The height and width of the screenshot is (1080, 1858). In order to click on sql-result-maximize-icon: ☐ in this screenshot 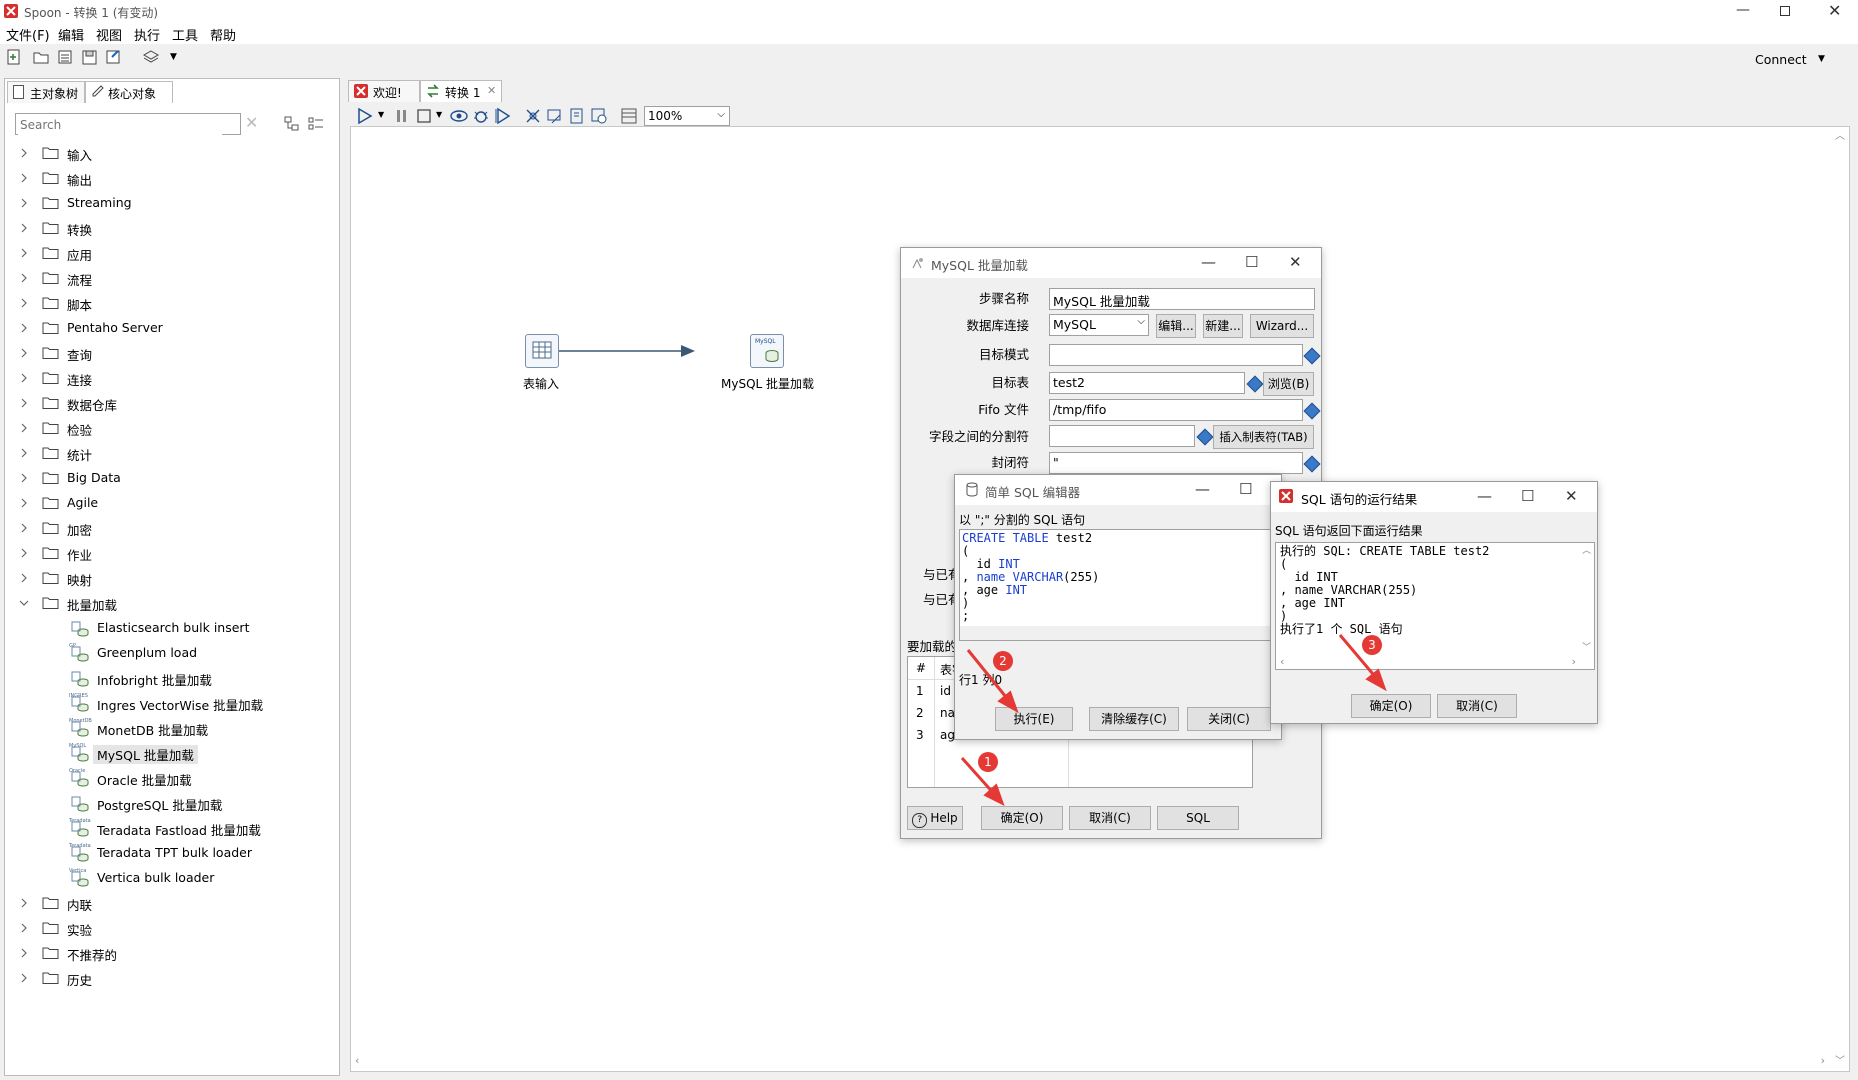, I will do `click(1527, 496)`.